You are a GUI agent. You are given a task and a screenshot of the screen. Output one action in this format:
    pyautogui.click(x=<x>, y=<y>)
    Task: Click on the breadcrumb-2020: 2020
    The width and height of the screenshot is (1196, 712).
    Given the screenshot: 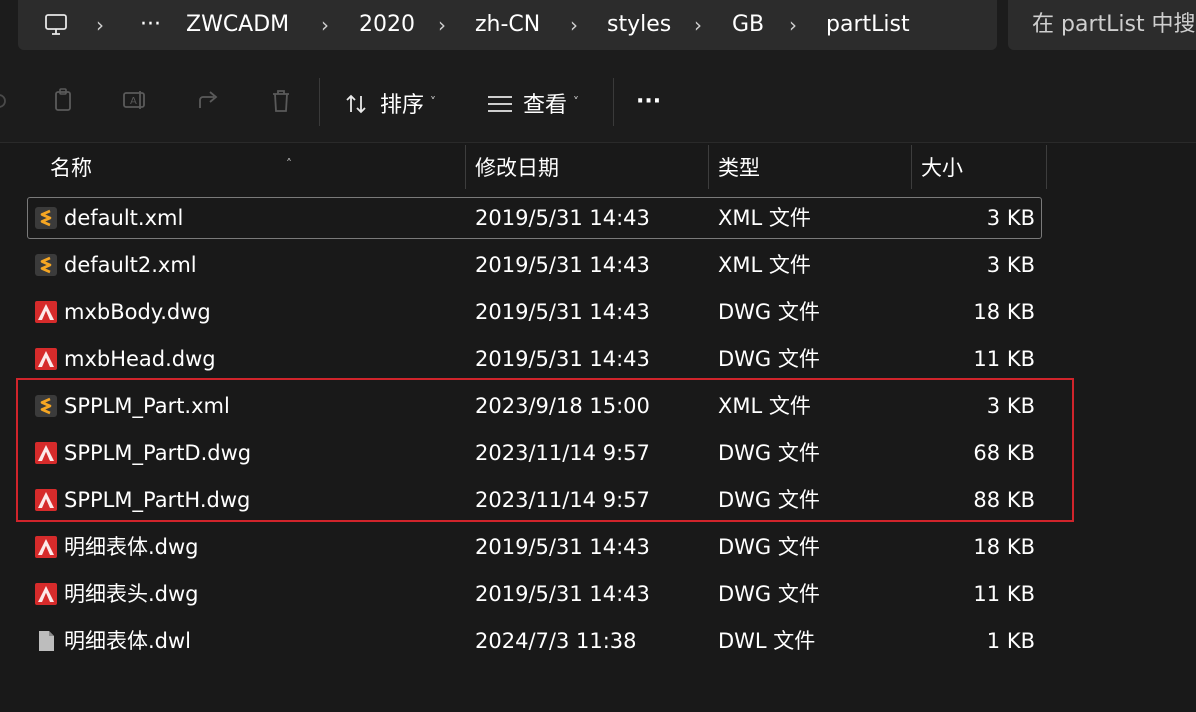 What is the action you would take?
    pyautogui.click(x=387, y=25)
    